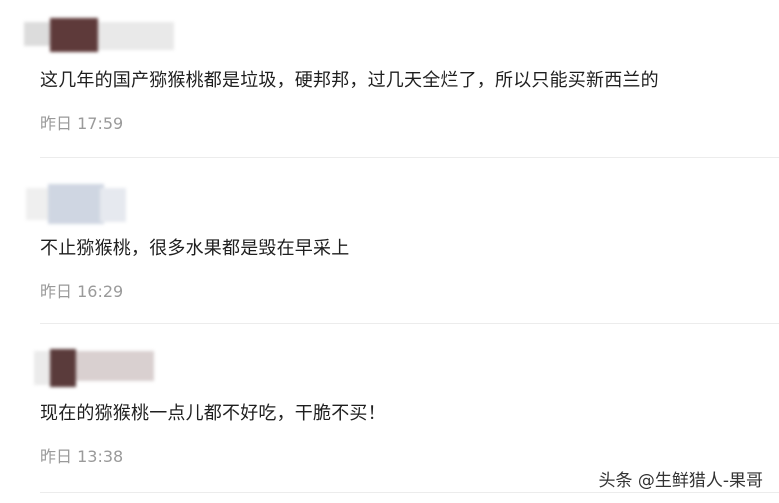 This screenshot has width=779, height=503. I want to click on watermark-text: 头条 @生鲜猎人-果哥, so click(680, 481).